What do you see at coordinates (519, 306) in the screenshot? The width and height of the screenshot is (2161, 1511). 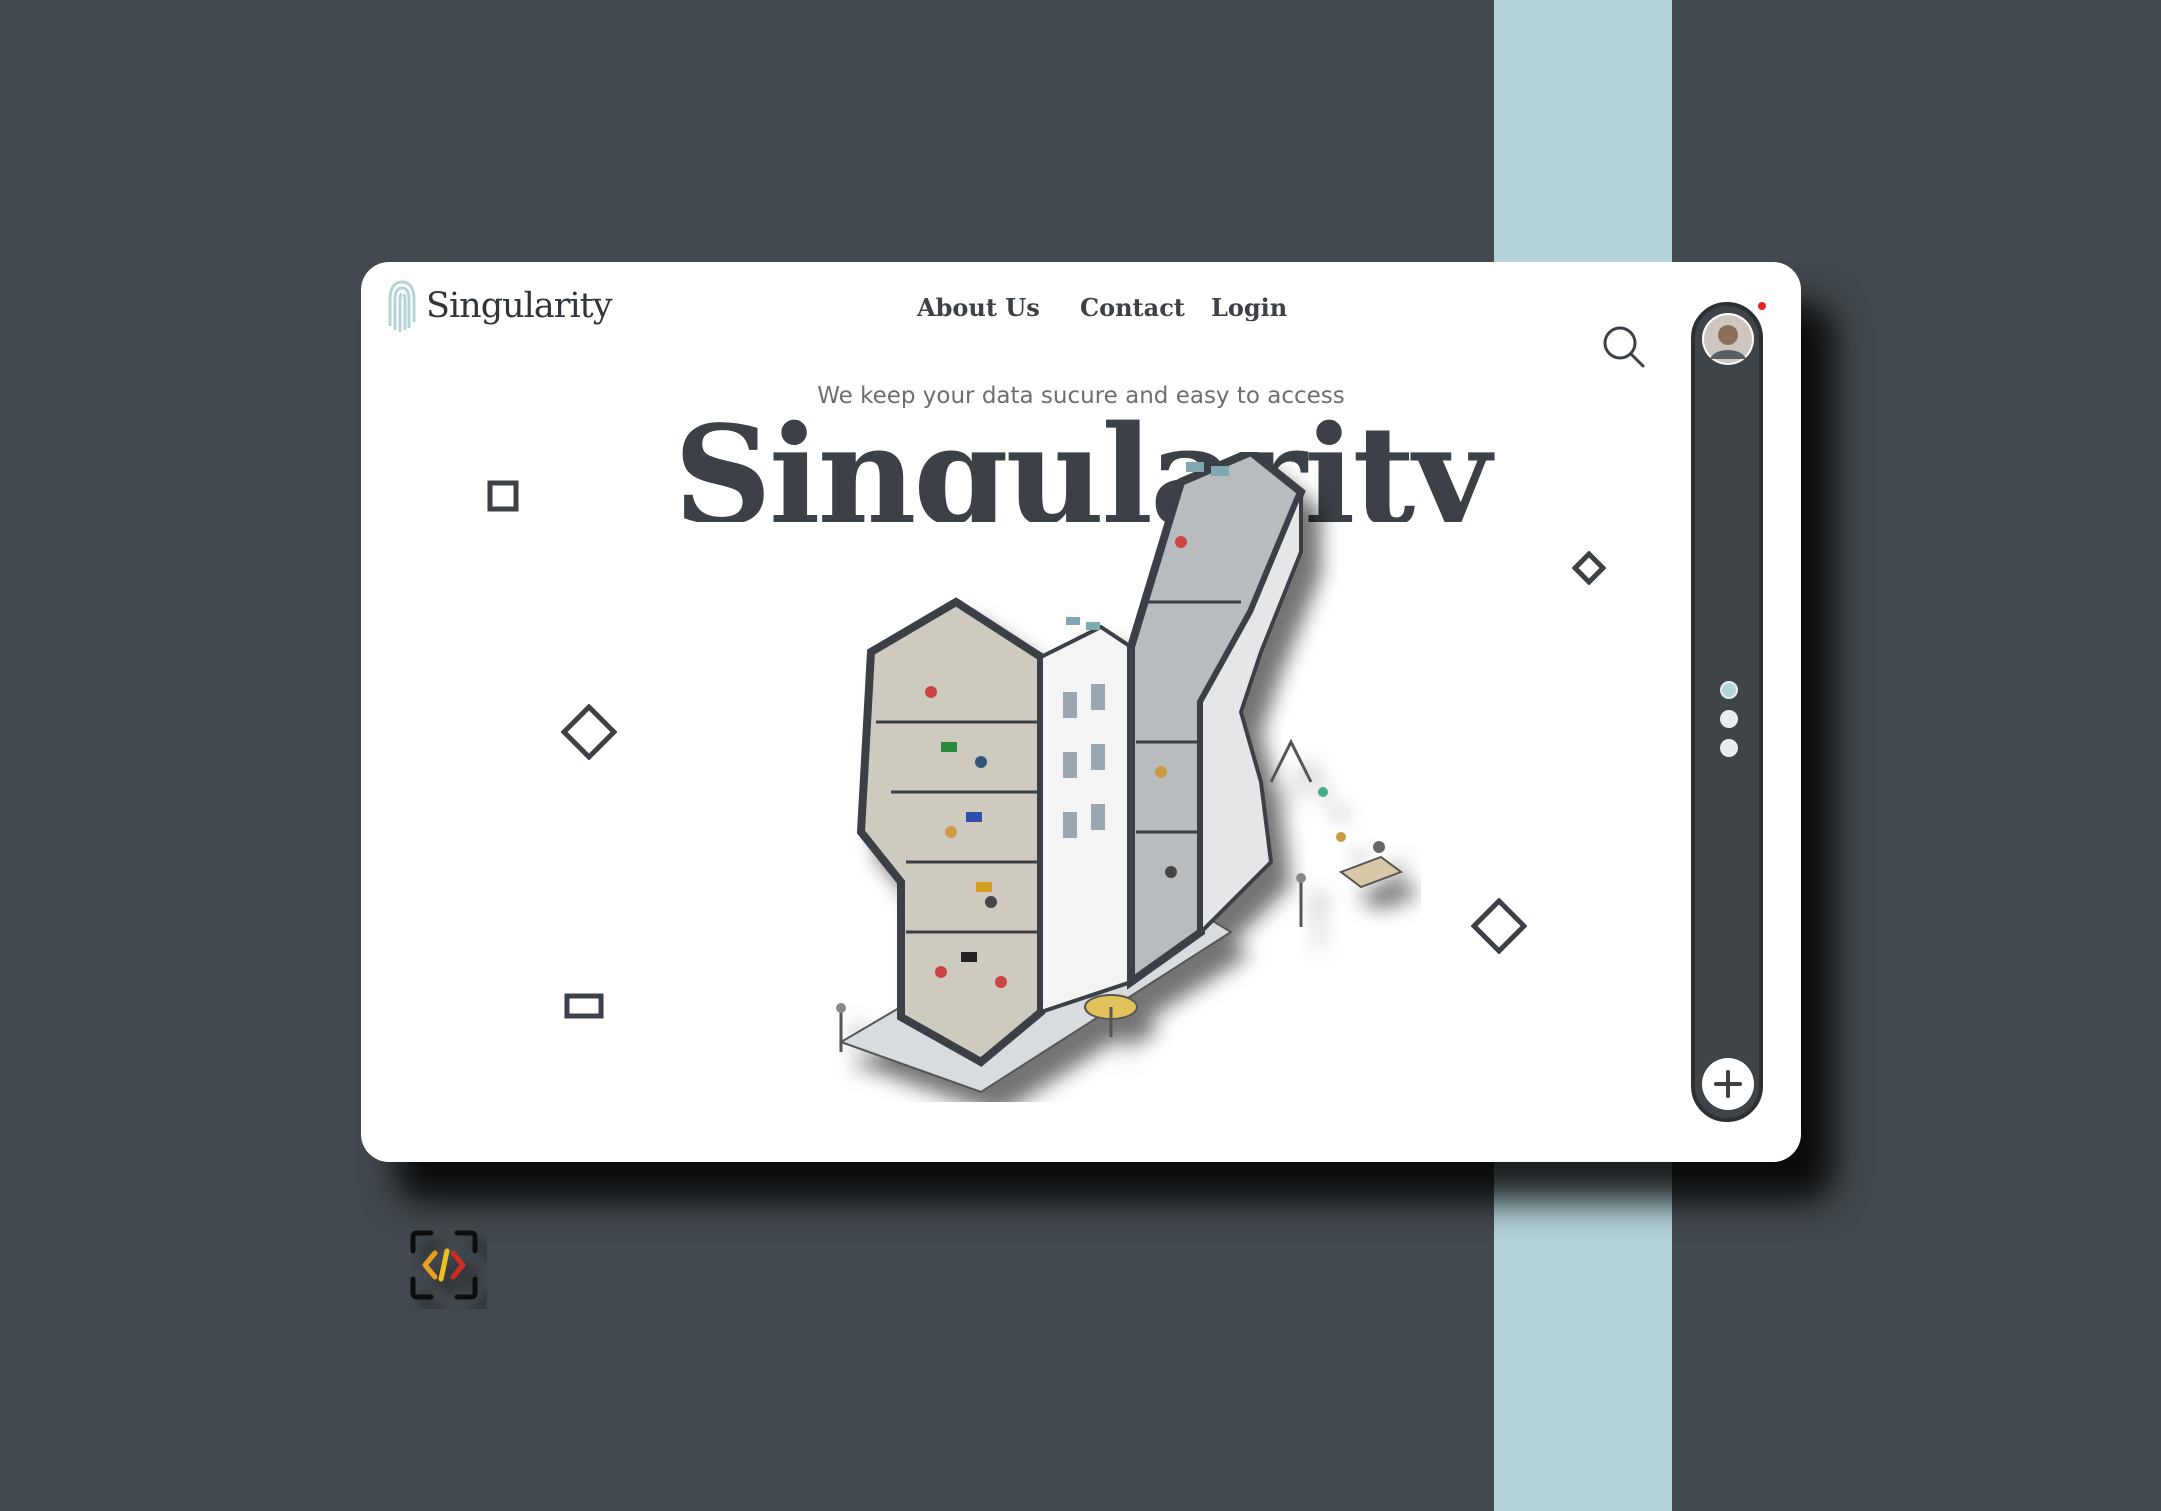 I see `brand-name: Singularity` at bounding box center [519, 306].